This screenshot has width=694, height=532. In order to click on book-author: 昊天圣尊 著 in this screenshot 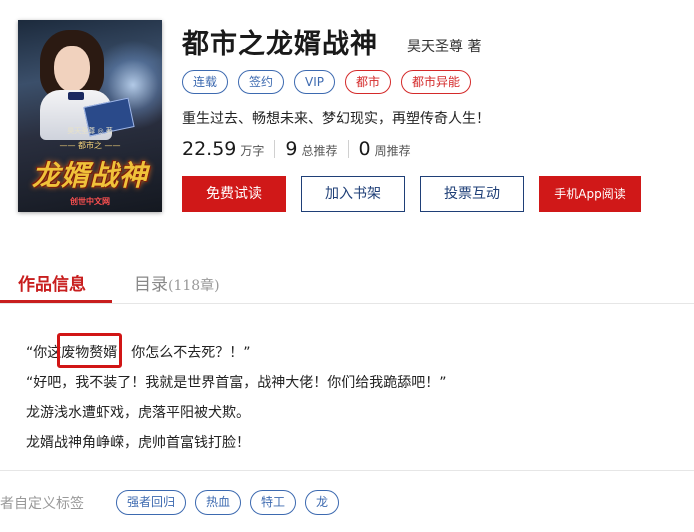, I will do `click(444, 46)`.